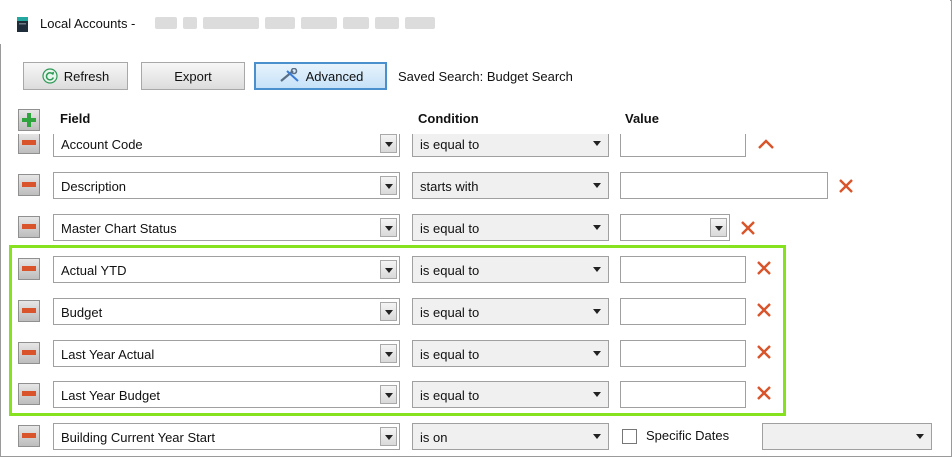 This screenshot has width=952, height=457. I want to click on criteria-row: Last Year Actual is equal to, so click(475, 354).